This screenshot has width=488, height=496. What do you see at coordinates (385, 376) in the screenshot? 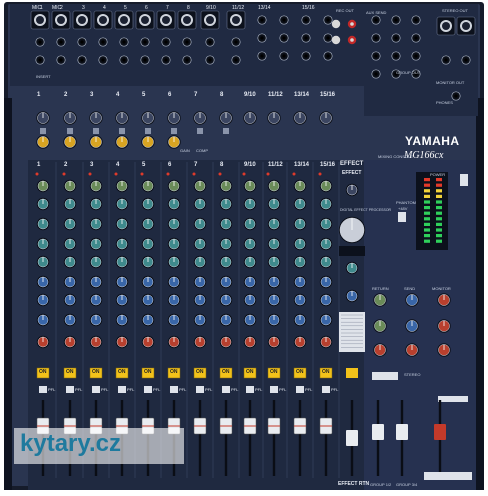
I see `stereo-assign-switch` at bounding box center [385, 376].